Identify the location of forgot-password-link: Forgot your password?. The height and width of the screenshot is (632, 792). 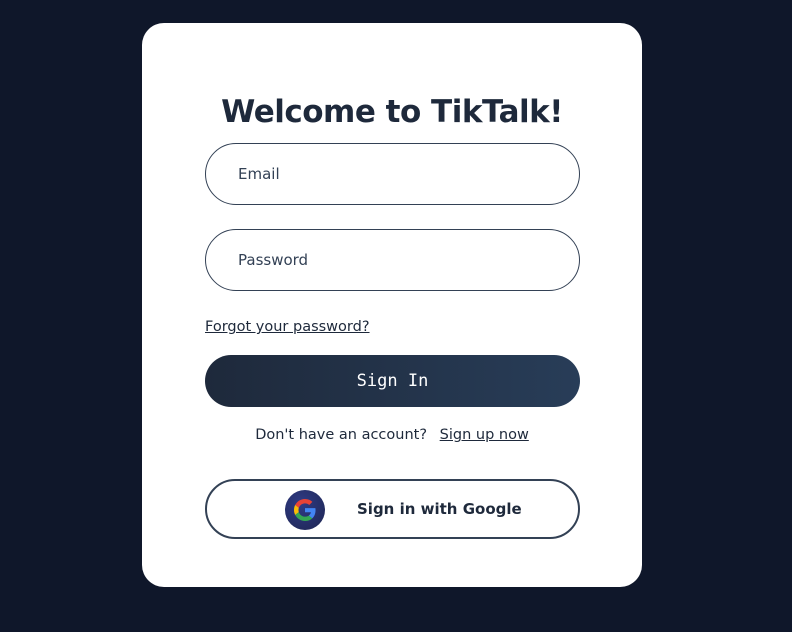
(287, 327).